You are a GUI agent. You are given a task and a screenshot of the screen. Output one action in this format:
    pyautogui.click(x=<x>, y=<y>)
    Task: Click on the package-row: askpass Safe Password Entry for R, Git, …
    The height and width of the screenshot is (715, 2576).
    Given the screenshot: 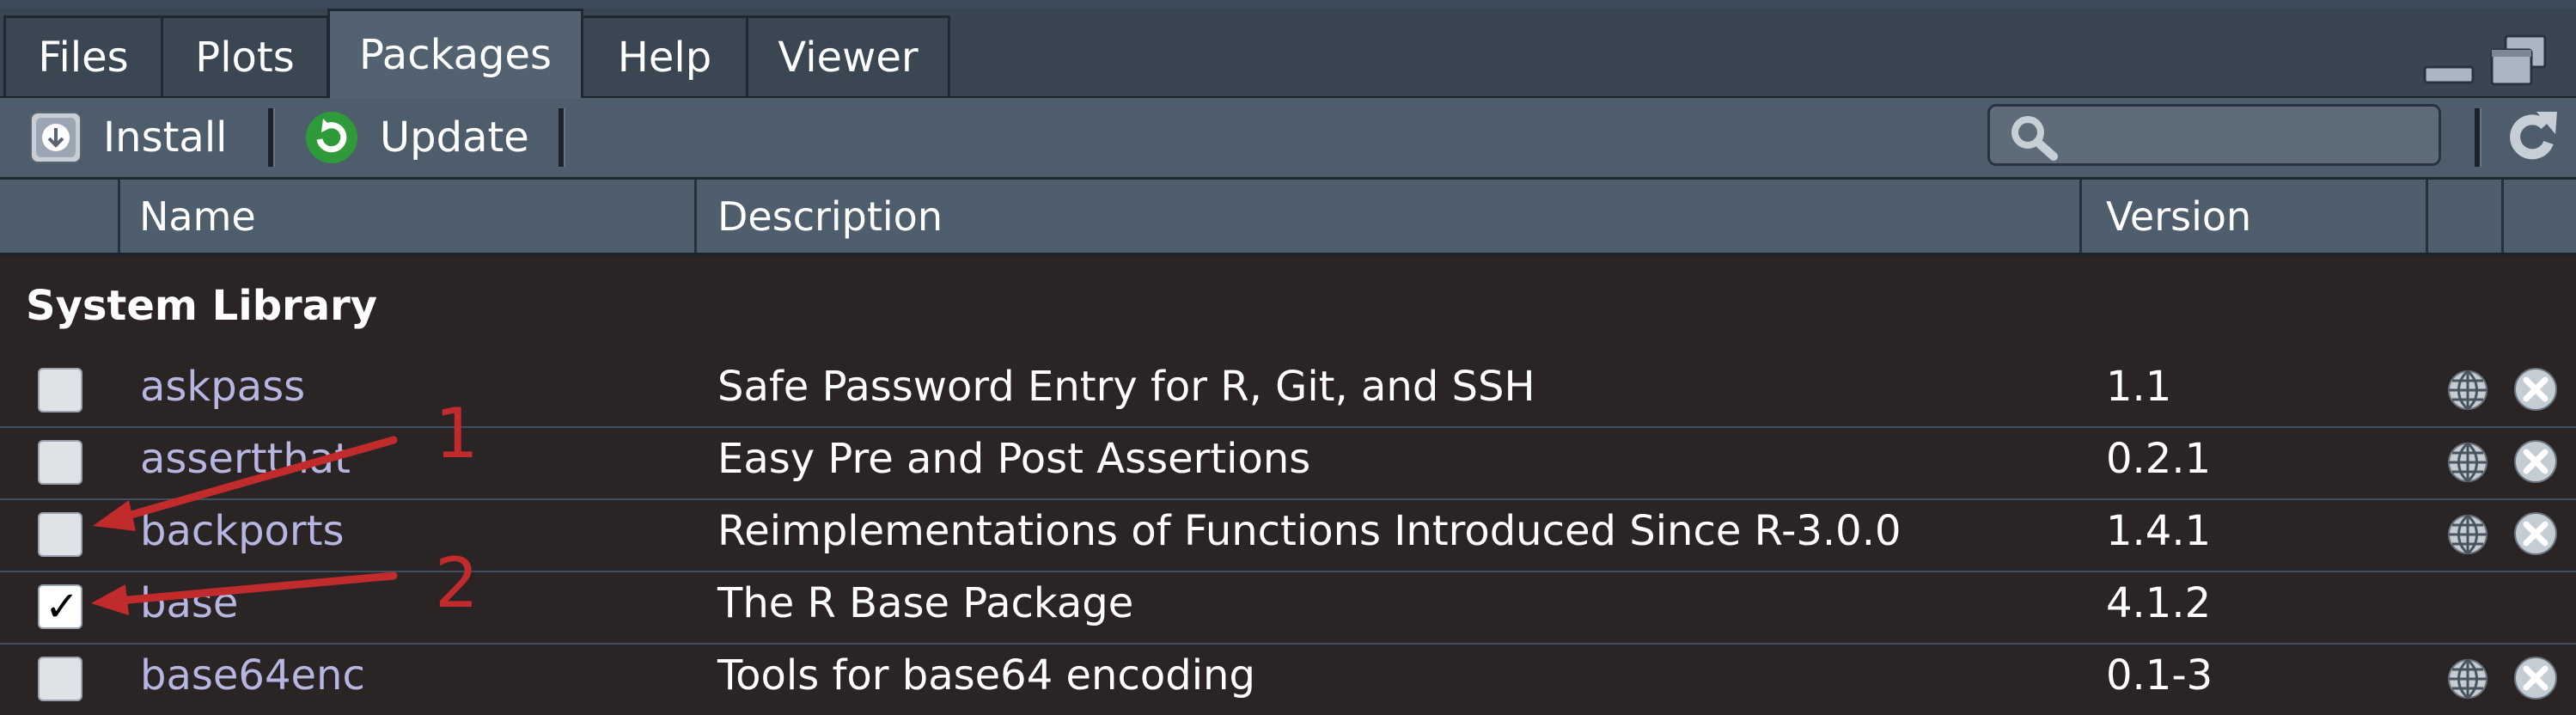 What is the action you would take?
    pyautogui.click(x=1288, y=391)
    